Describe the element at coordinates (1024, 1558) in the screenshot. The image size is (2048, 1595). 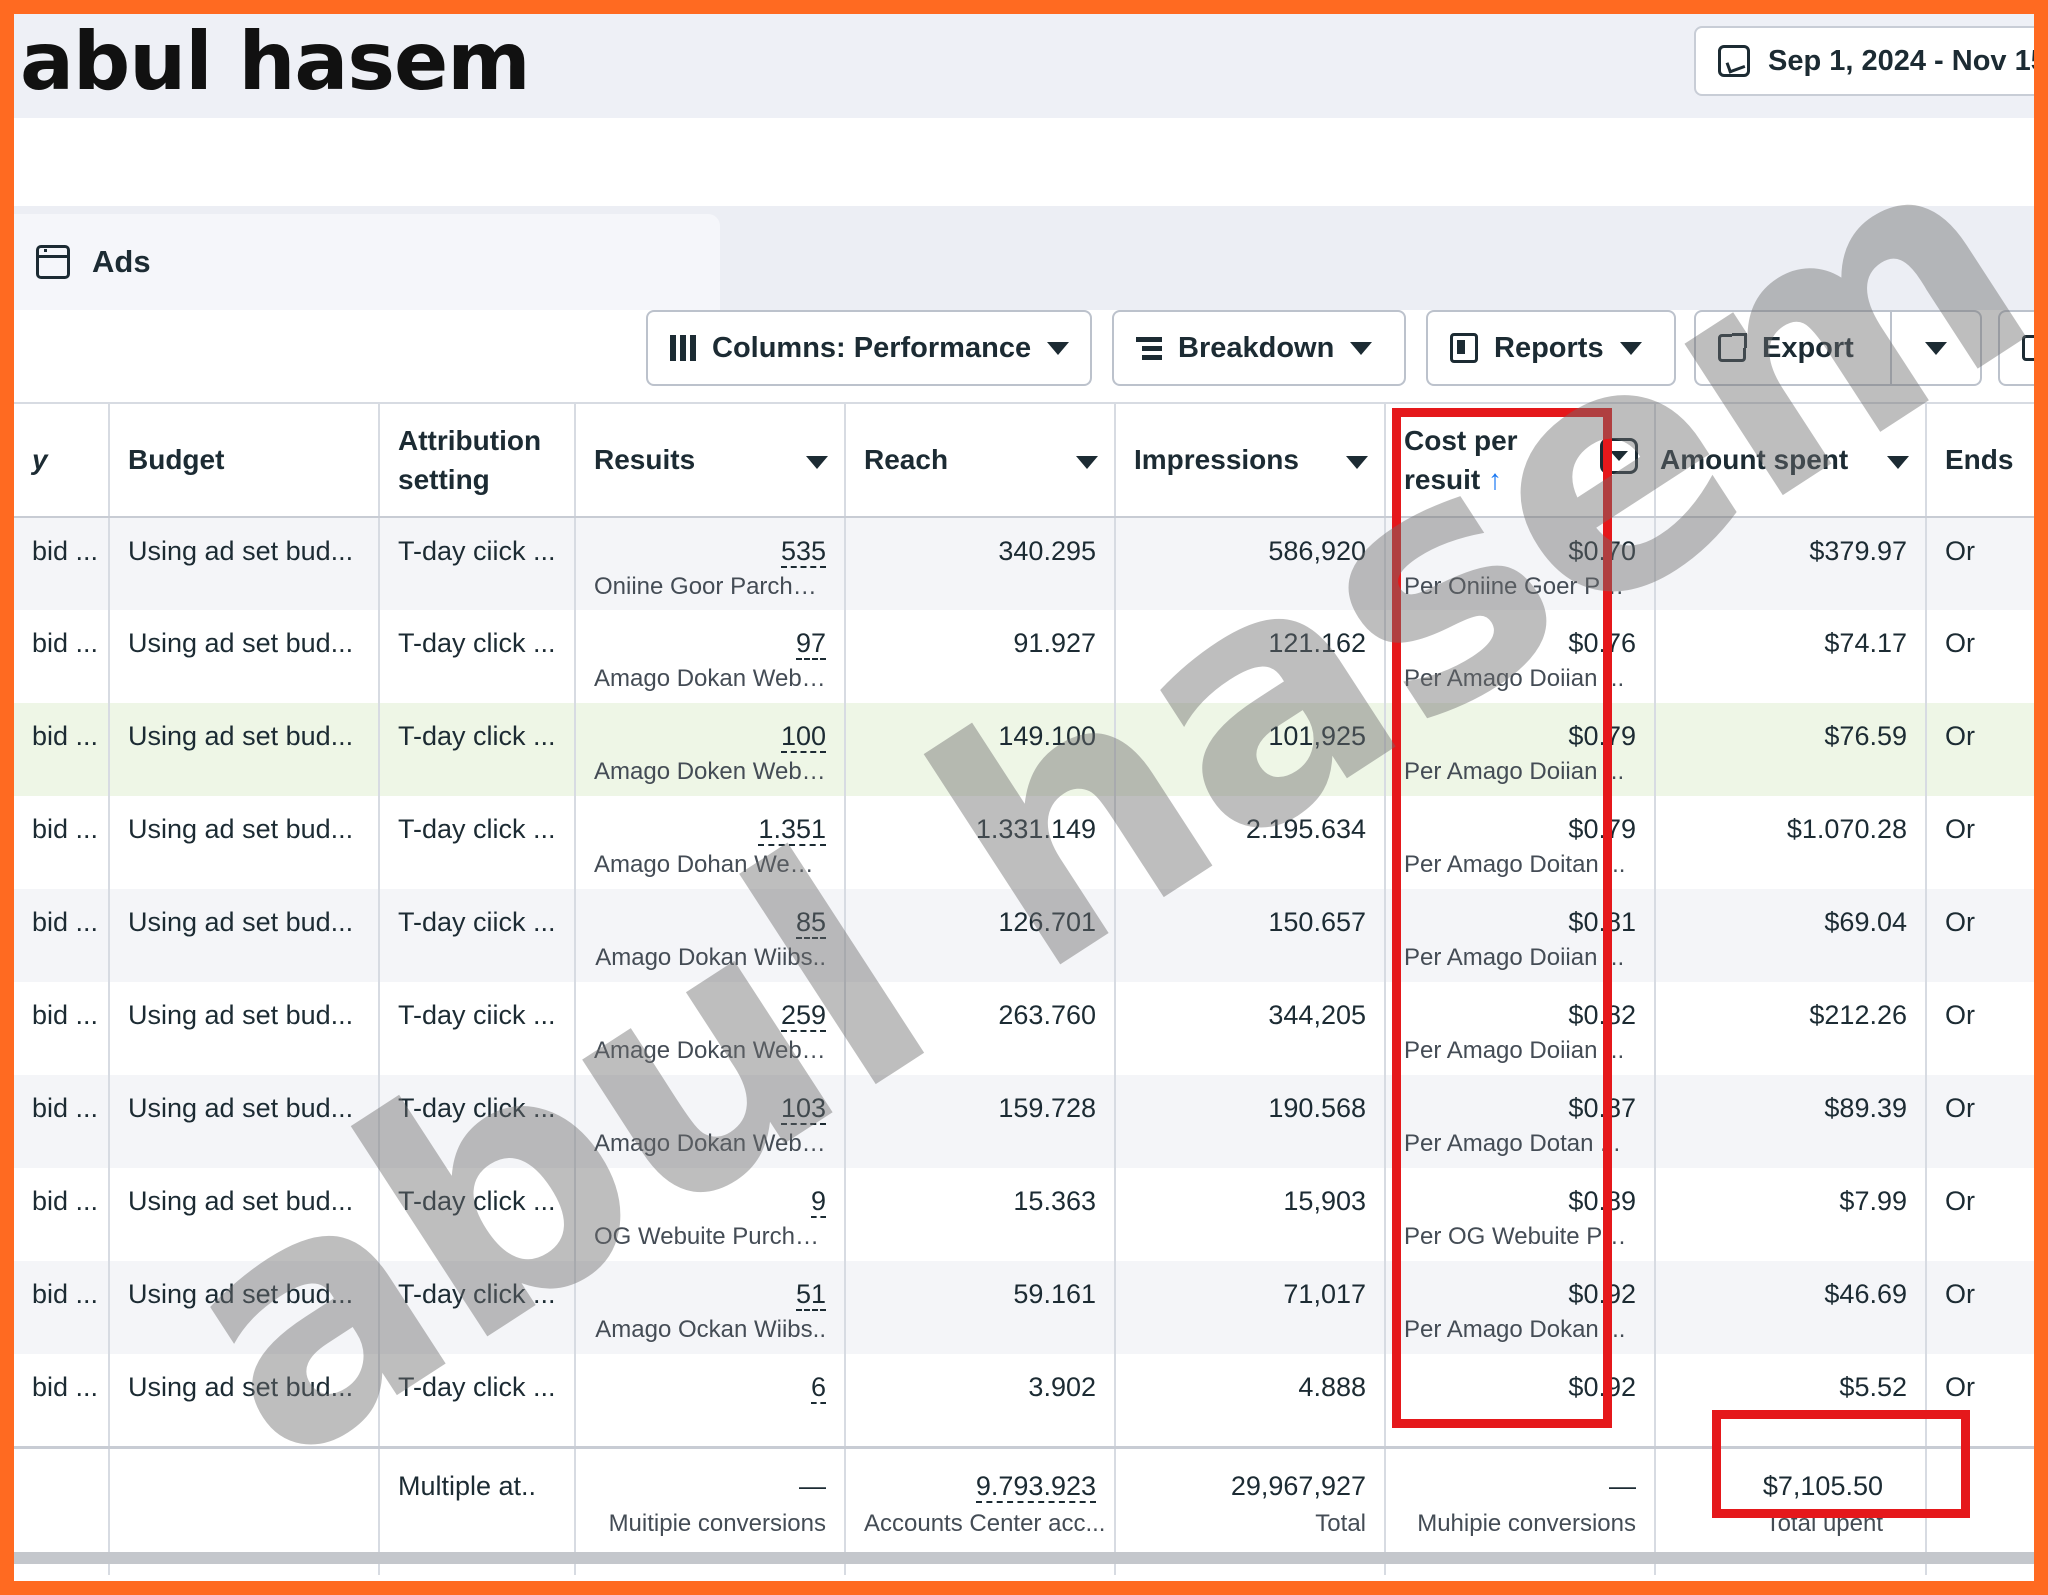
I see `horizontal-scrollbar` at that location.